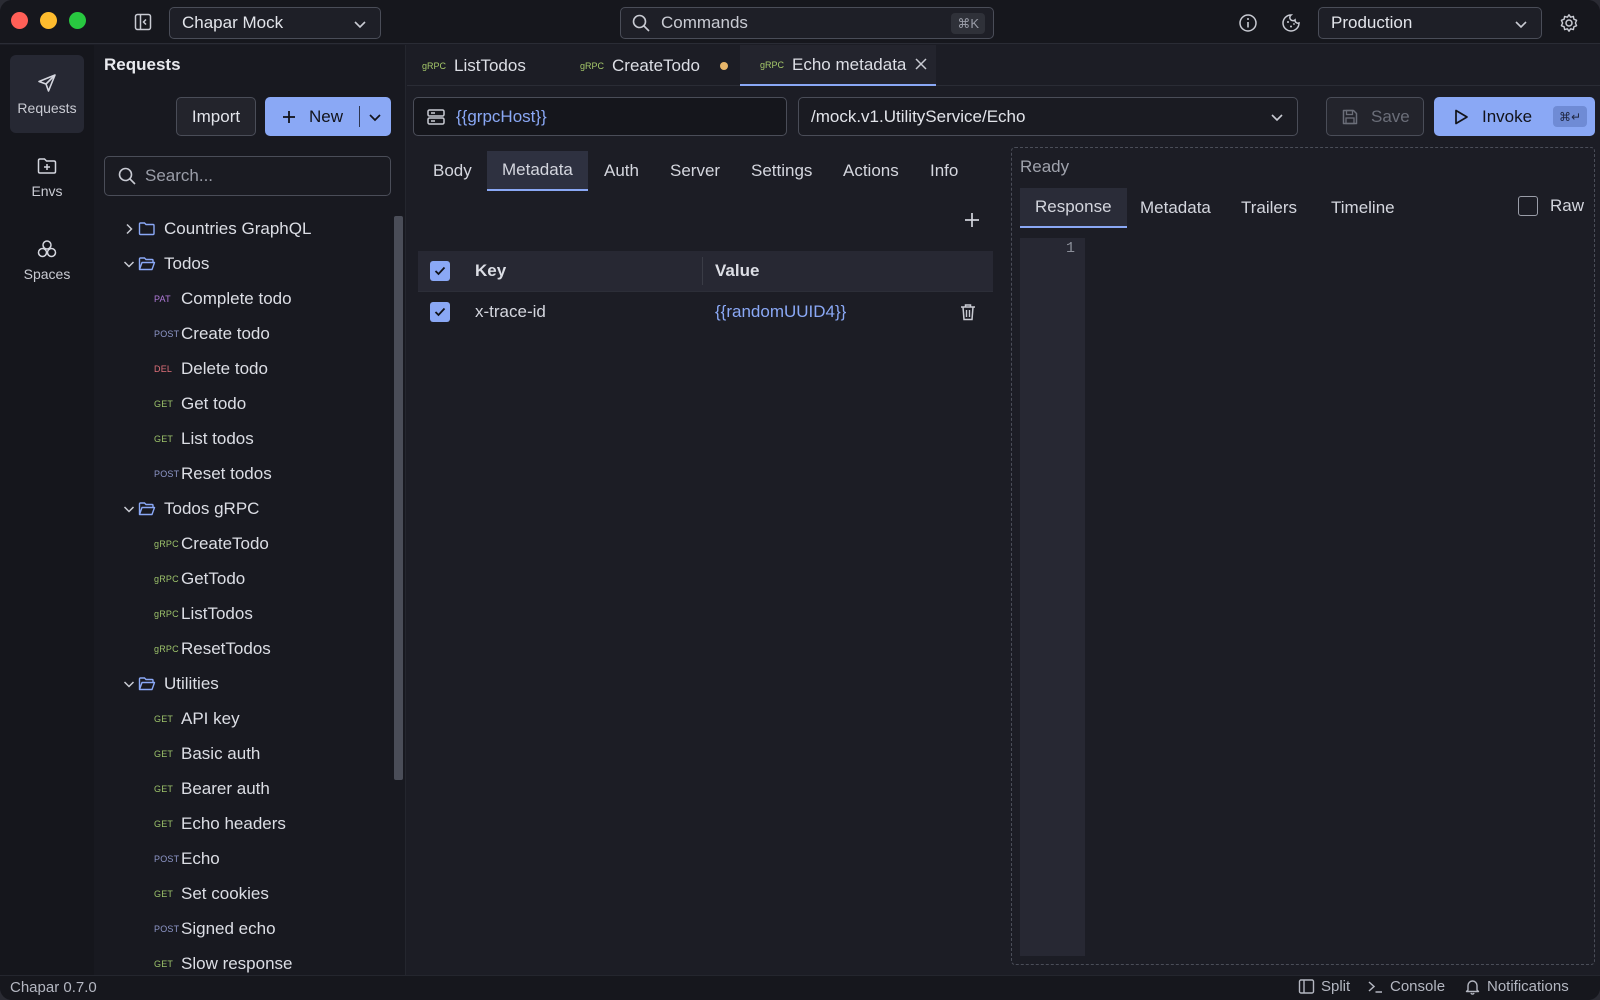 This screenshot has height=1000, width=1600. Describe the element at coordinates (1248, 23) in the screenshot. I see `info-icon` at that location.